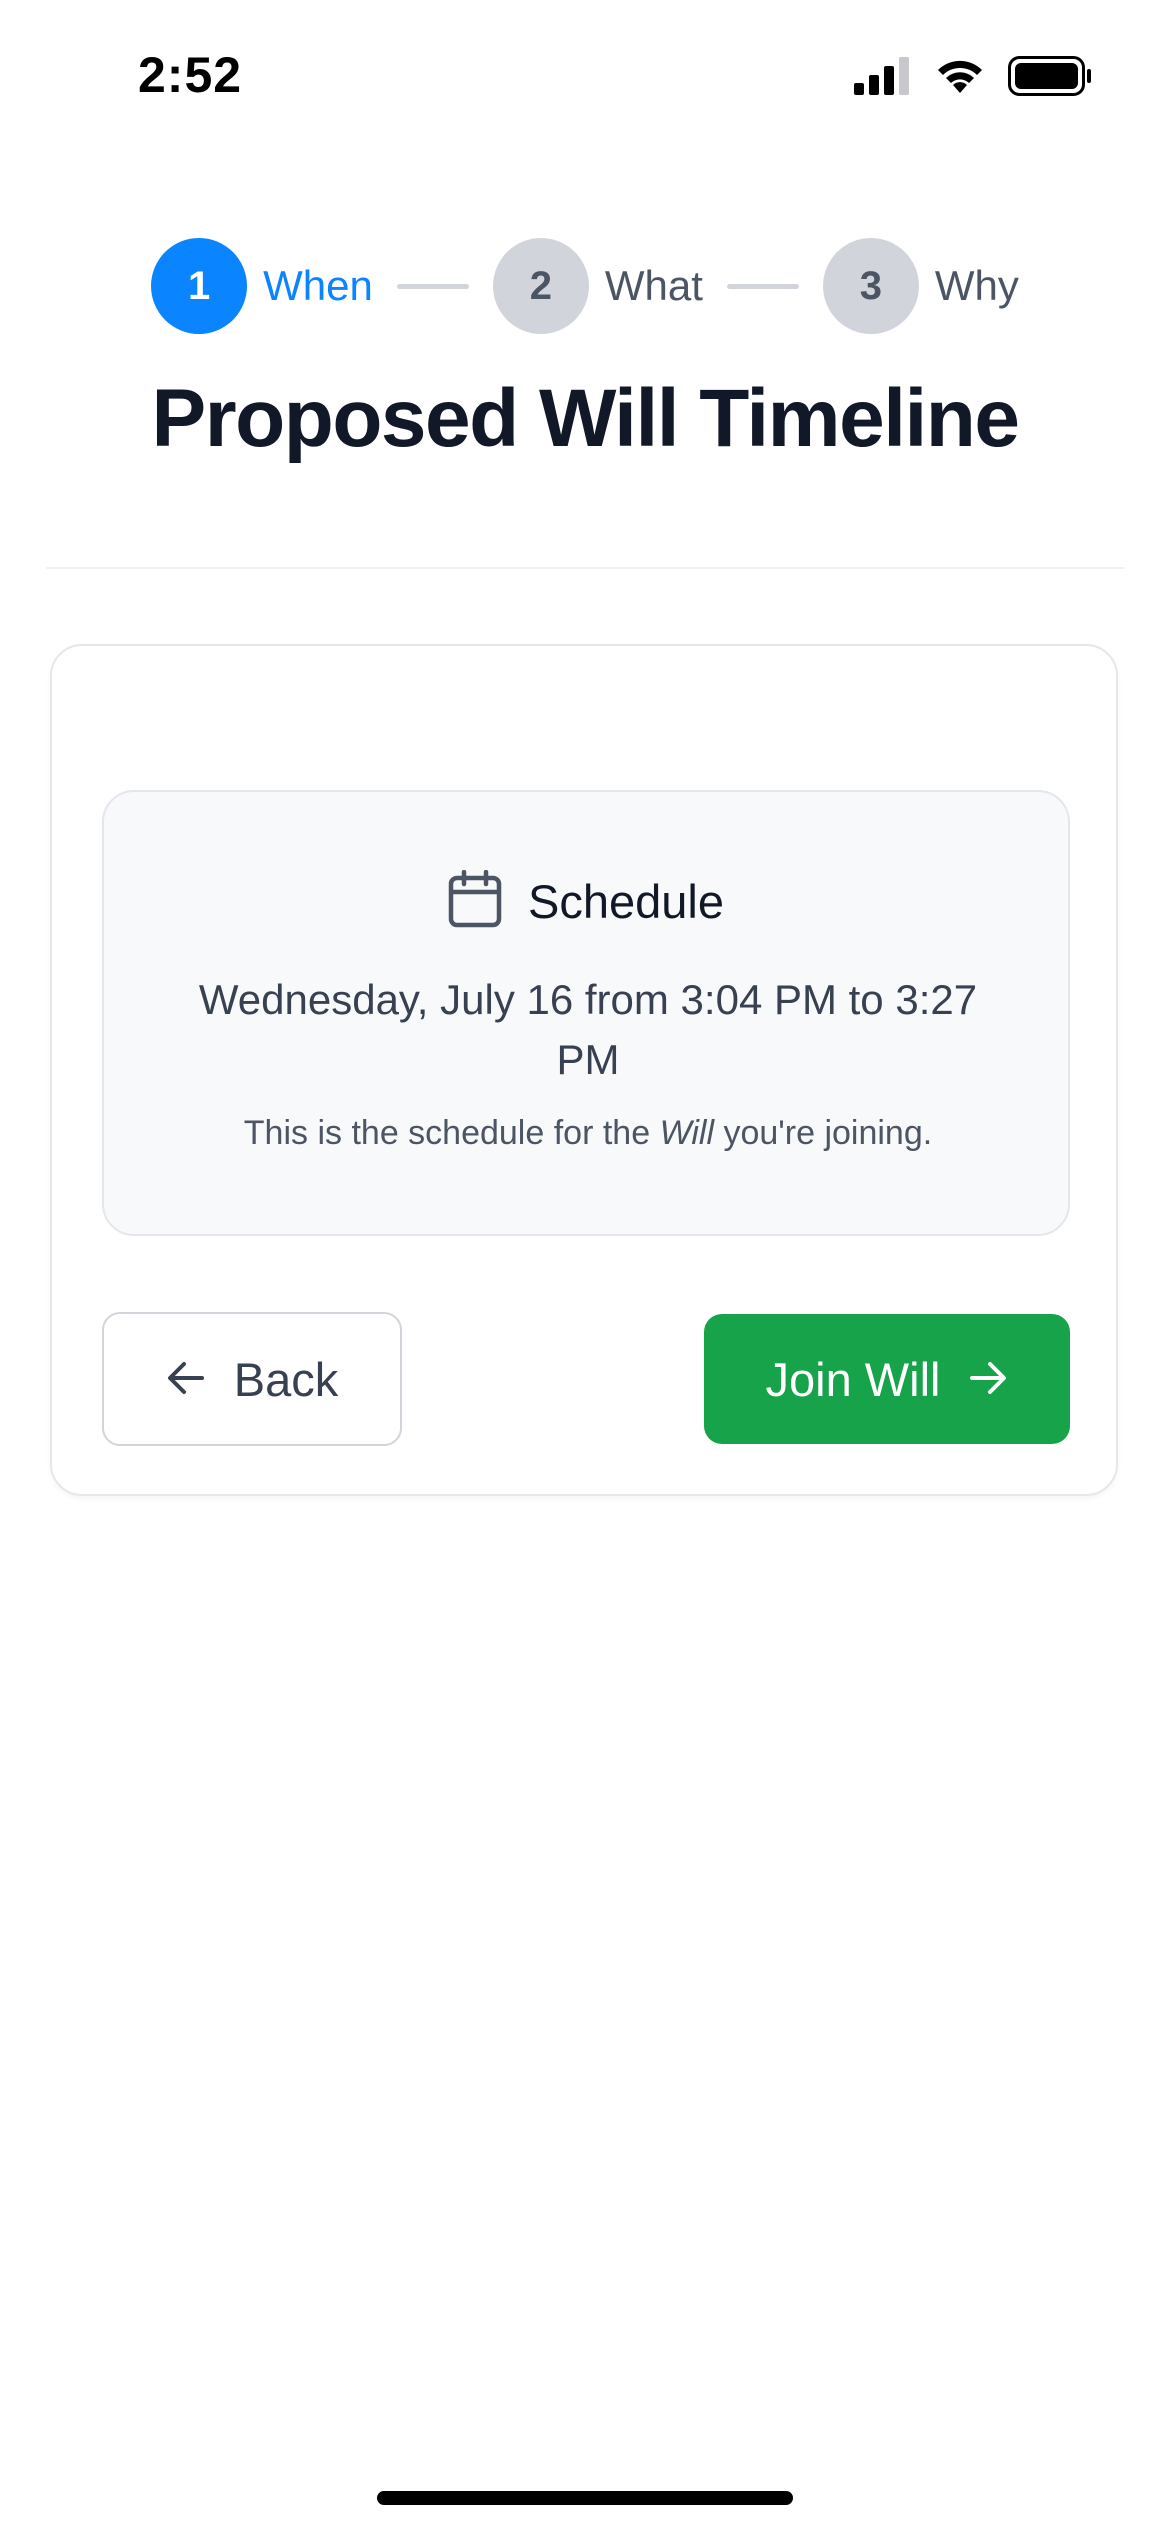 This screenshot has width=1170, height=2532. Describe the element at coordinates (585, 418) in the screenshot. I see `page-title: Proposed Will Timeline` at that location.